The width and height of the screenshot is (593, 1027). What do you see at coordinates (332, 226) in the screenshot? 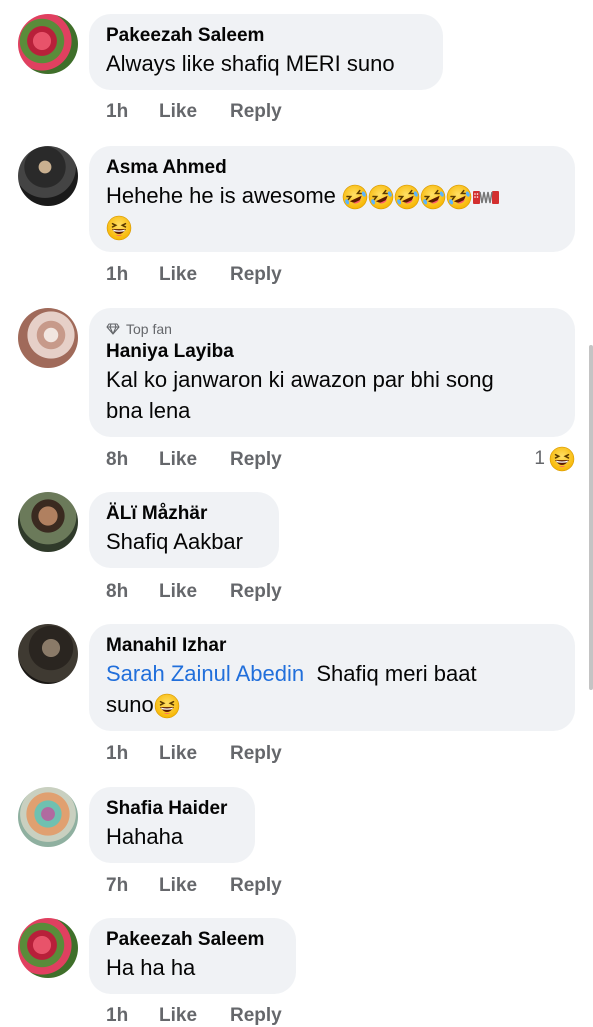
I see `comment-text-line` at bounding box center [332, 226].